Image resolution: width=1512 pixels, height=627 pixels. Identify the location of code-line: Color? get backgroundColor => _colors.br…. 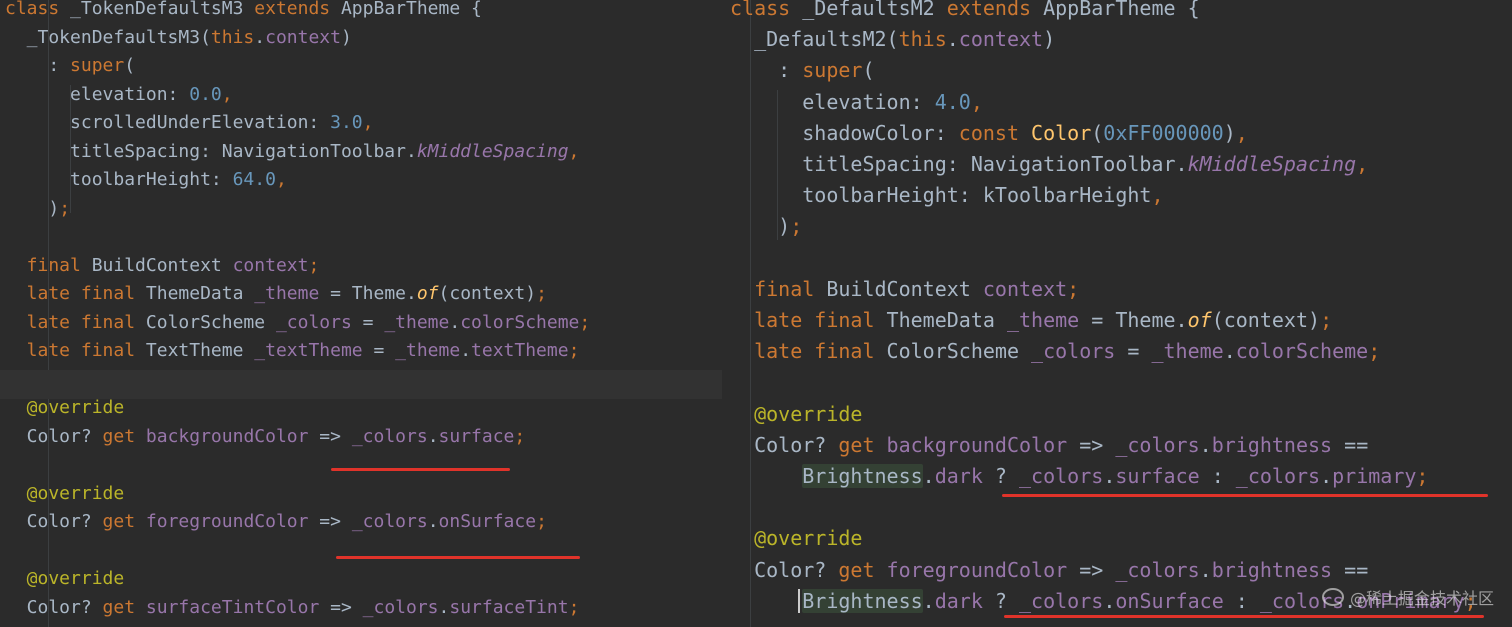
(1117, 445).